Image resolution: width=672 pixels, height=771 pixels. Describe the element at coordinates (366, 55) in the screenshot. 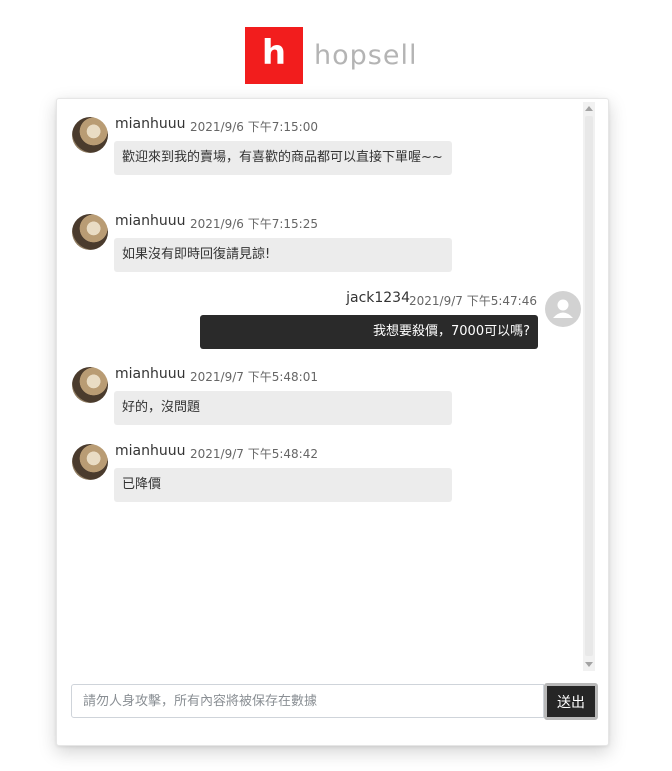

I see `logo-text: hopsell` at that location.